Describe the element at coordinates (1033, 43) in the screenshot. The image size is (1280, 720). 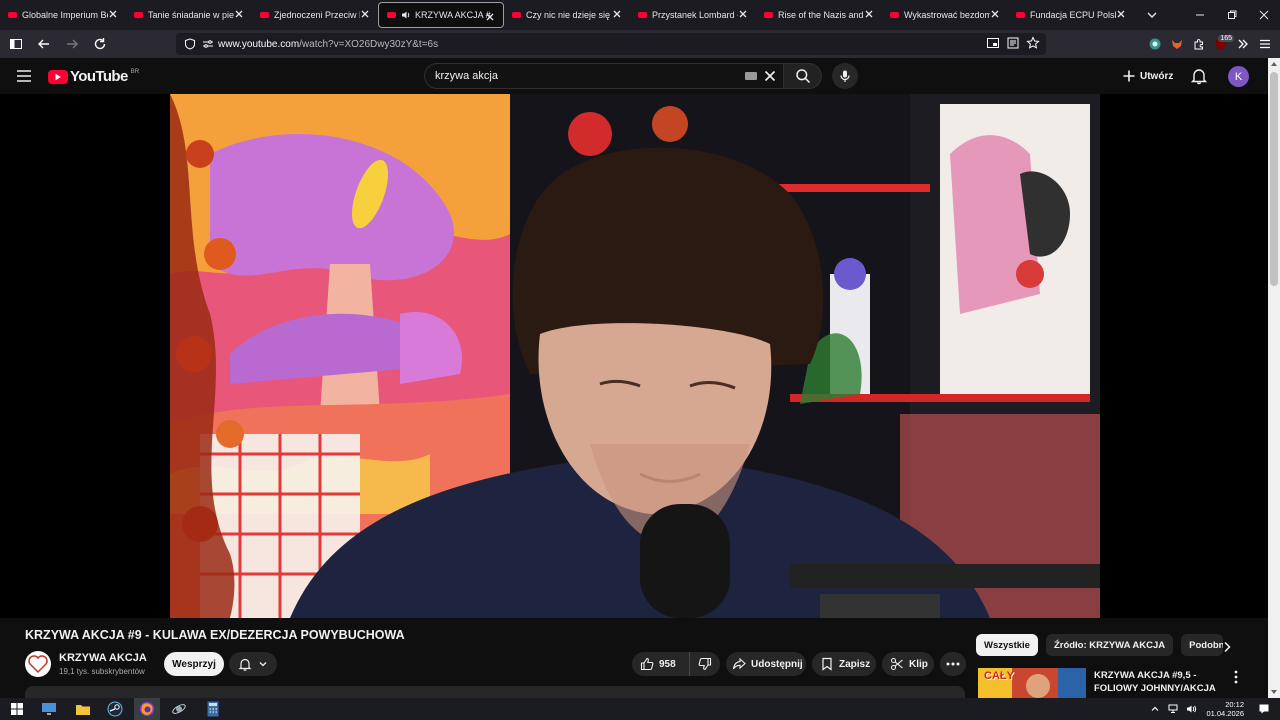
I see `bookmark-star-icon` at that location.